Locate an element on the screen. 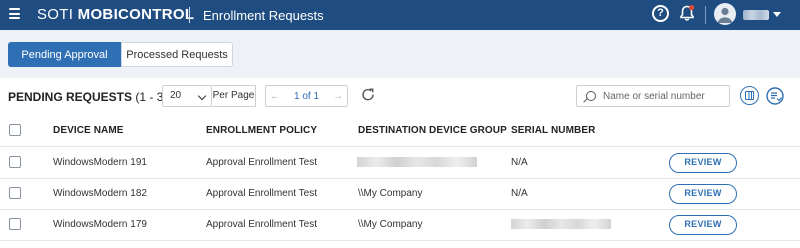  hamburger-menu-icon is located at coordinates (14, 13).